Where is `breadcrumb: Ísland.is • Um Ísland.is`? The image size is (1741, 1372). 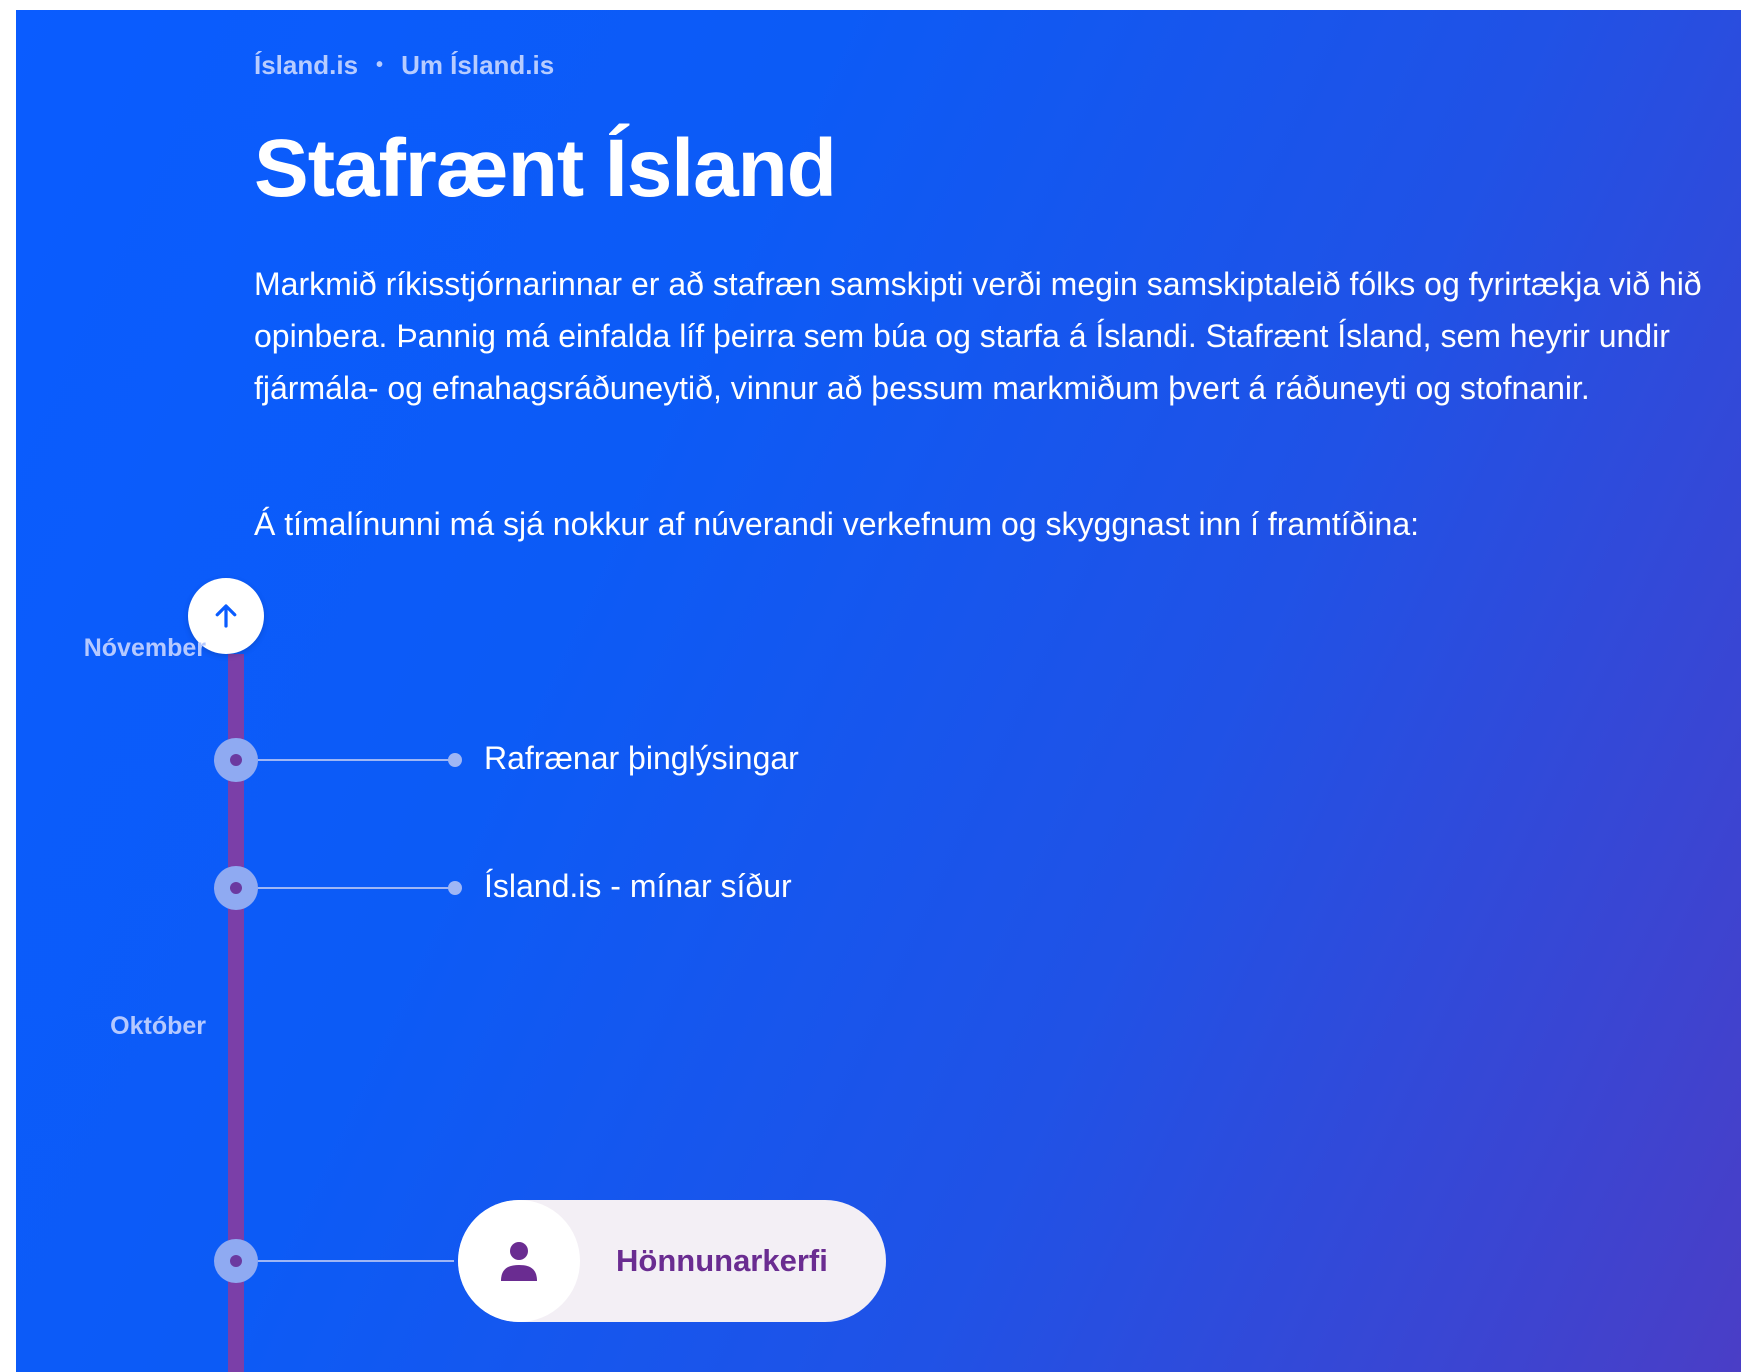
breadcrumb: Ísland.is • Um Ísland.is is located at coordinates (404, 65).